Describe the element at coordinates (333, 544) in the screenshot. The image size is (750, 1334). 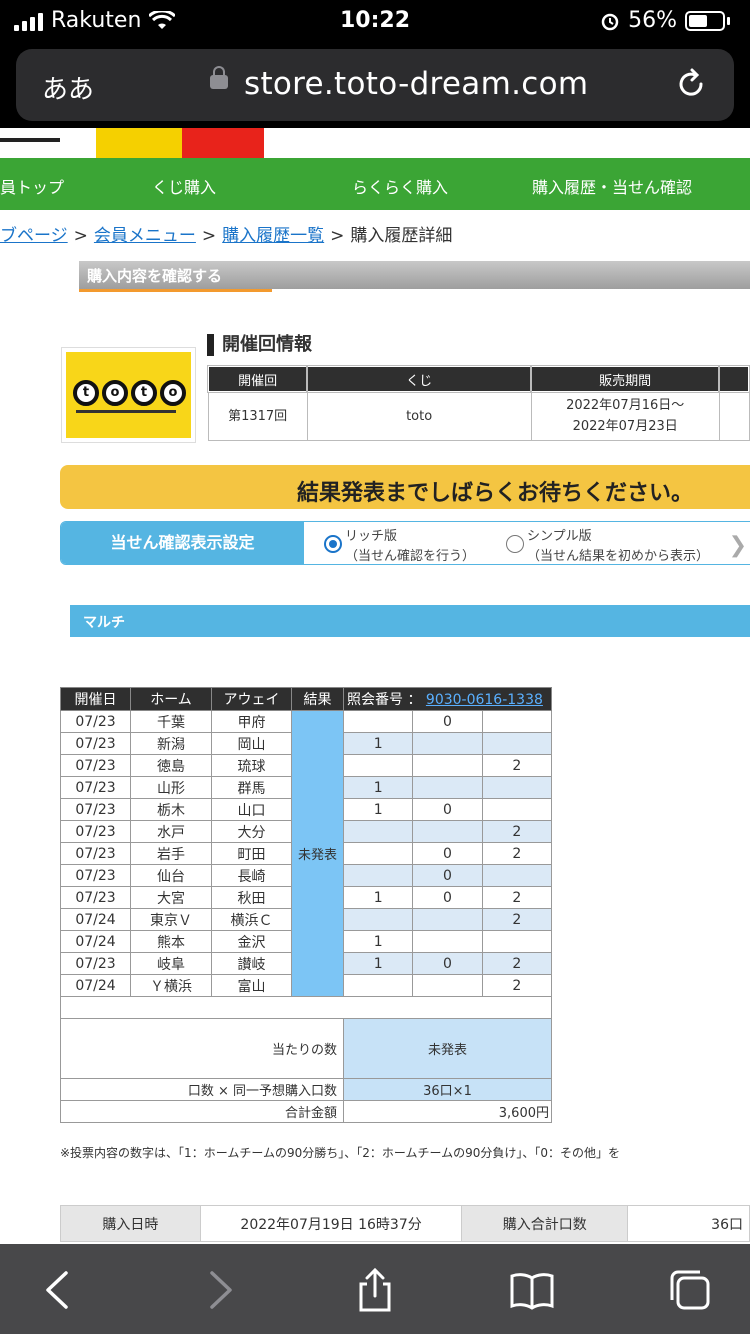
I see `rich-radio` at that location.